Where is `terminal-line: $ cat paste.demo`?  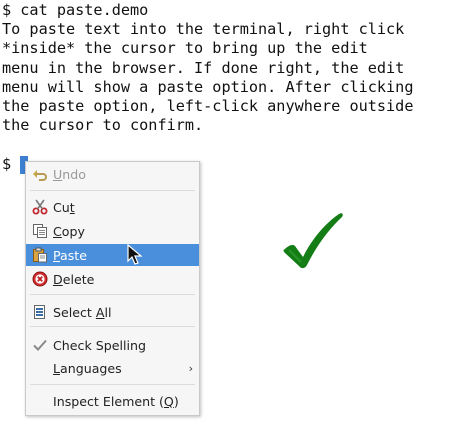 terminal-line: $ cat paste.demo is located at coordinates (75, 10).